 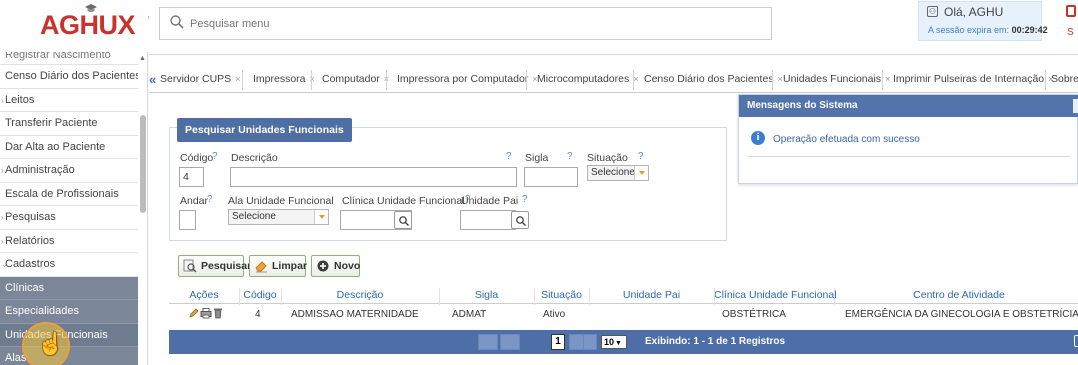 What do you see at coordinates (214, 266) in the screenshot?
I see `pesquisar-button: Pesquisar` at bounding box center [214, 266].